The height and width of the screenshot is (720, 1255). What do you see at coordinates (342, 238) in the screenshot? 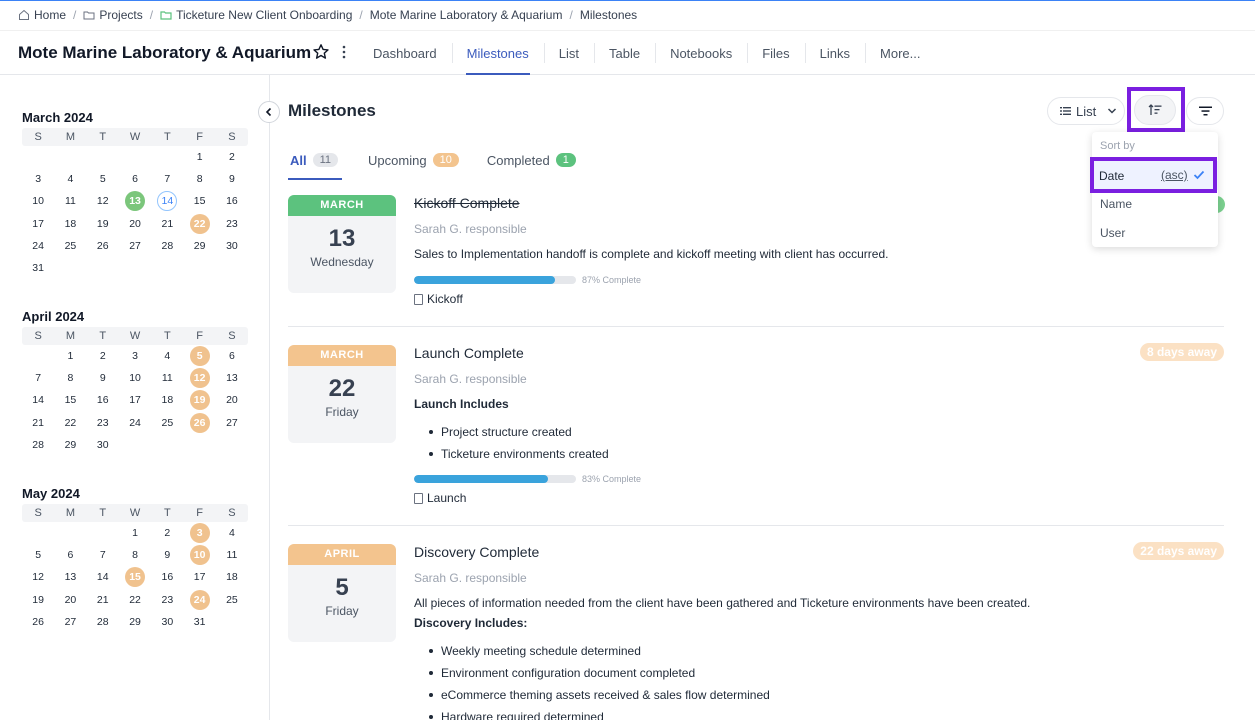
I see `milestone-day: 13` at bounding box center [342, 238].